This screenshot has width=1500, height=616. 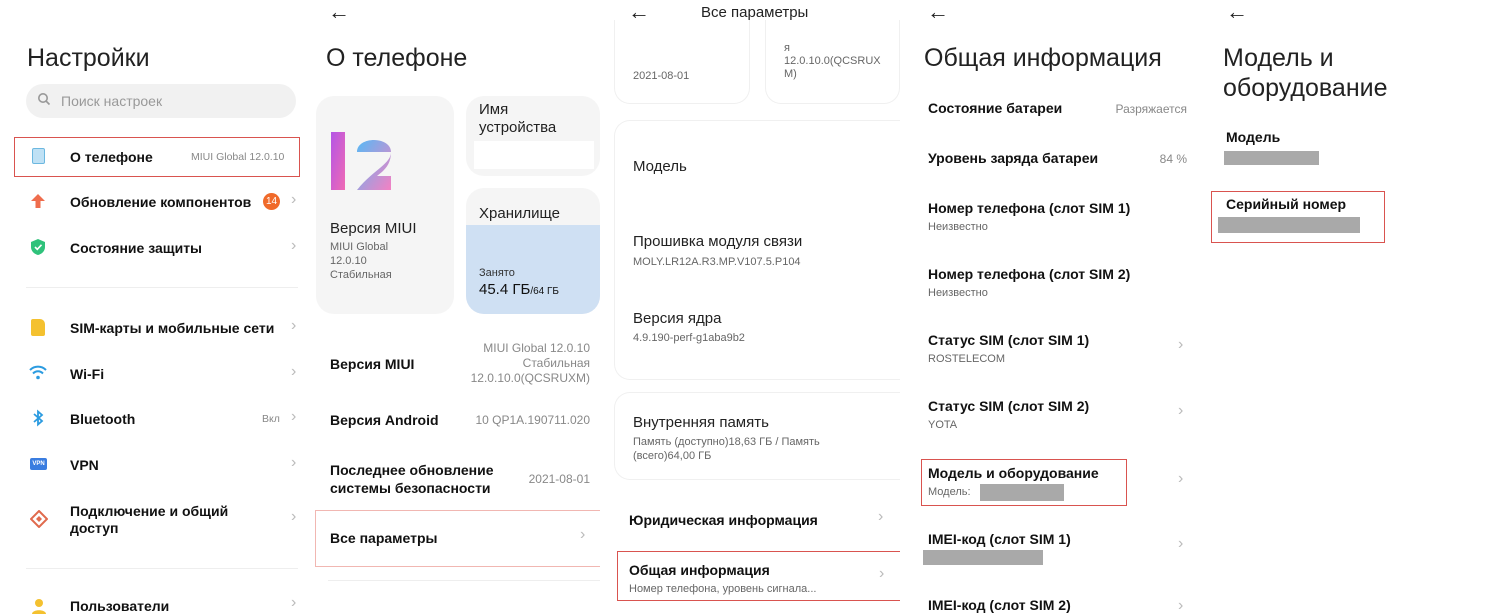 I want to click on sim-status-2-label: Статус SIM (слот SIM 2), so click(x=1009, y=406).